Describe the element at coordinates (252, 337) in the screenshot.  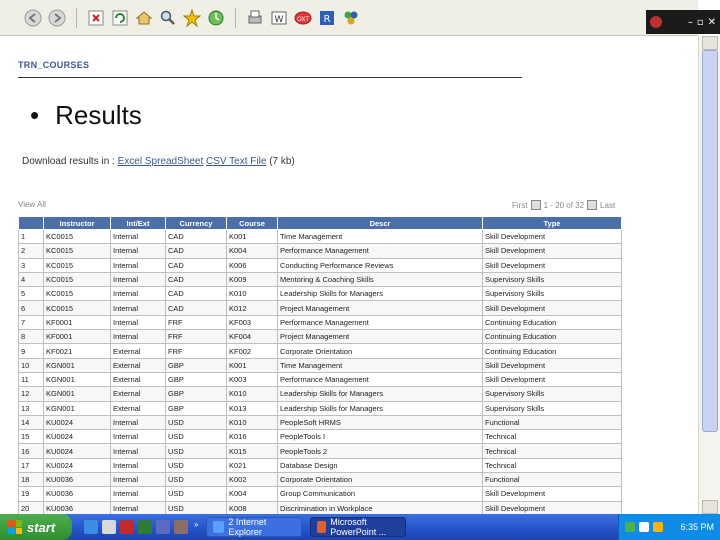
I see `cell-course: KF004` at that location.